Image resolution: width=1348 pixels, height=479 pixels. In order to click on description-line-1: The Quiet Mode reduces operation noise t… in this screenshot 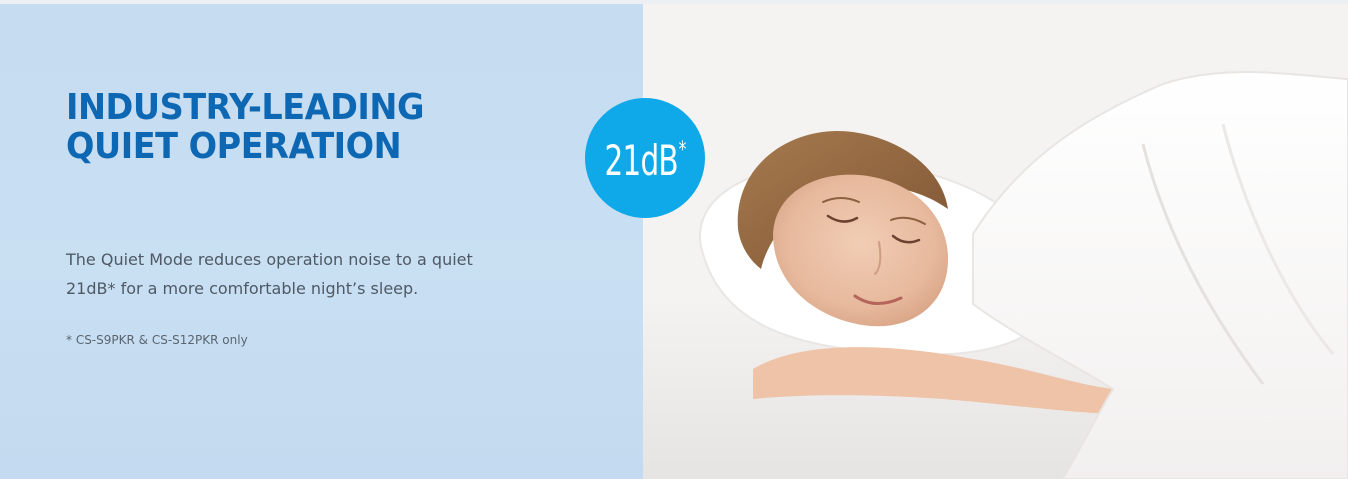, I will do `click(269, 259)`.